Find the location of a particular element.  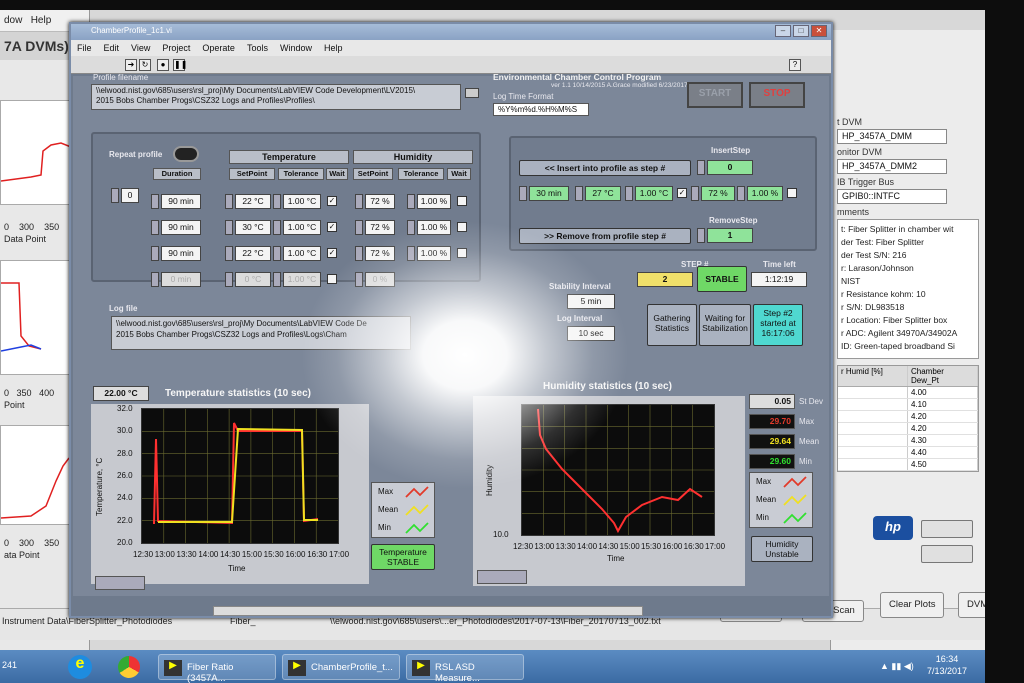

start-button: START is located at coordinates (715, 95).